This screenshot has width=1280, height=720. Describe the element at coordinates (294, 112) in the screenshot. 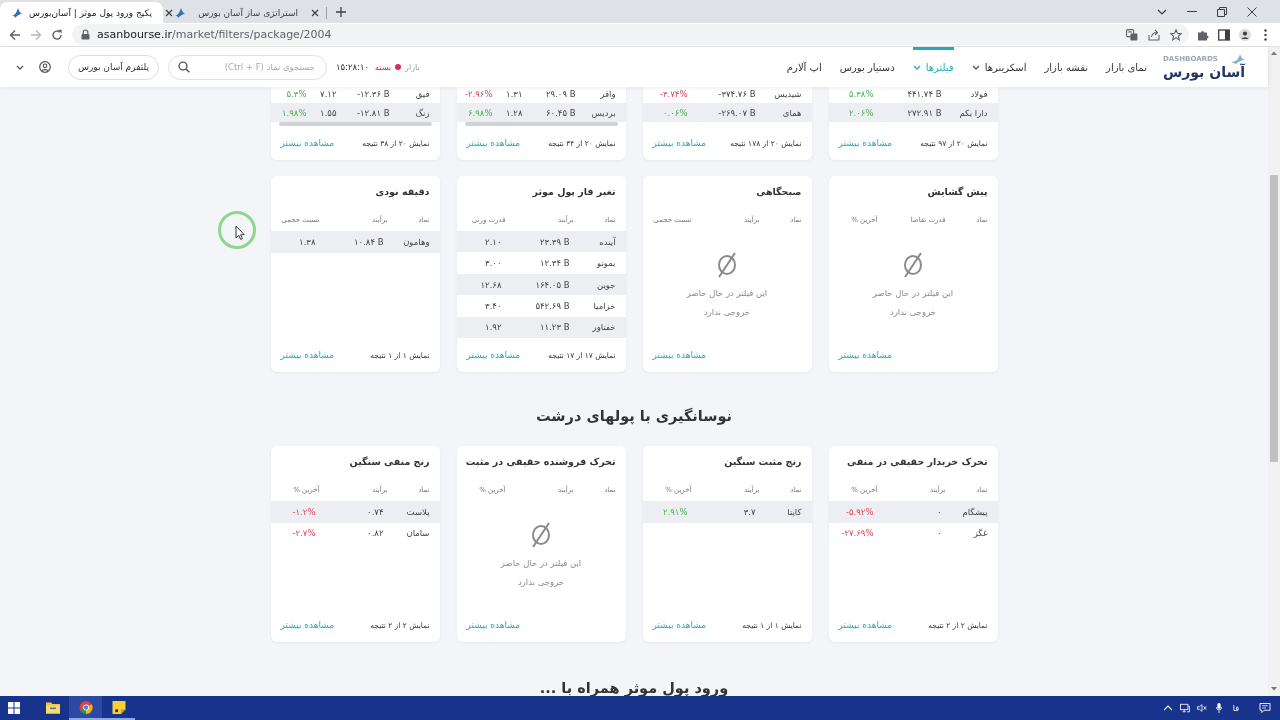

I see `table-cell-text: ۱.۹۸%` at that location.